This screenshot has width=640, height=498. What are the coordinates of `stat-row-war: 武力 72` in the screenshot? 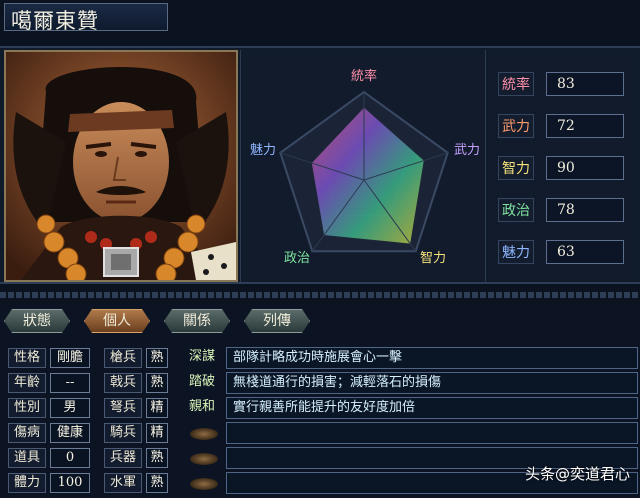 It's located at (566, 127).